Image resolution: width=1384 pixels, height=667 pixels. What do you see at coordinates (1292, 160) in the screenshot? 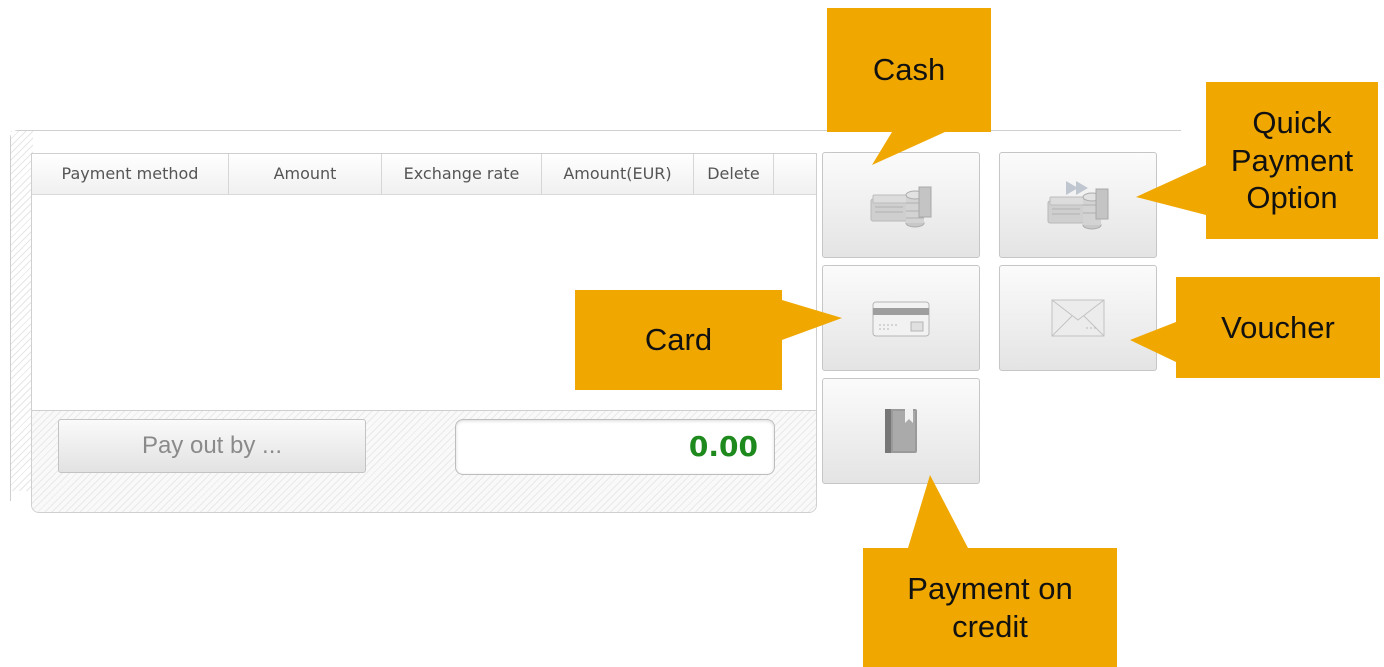
I see `quick-payment-callout: Quick Payment Option` at bounding box center [1292, 160].